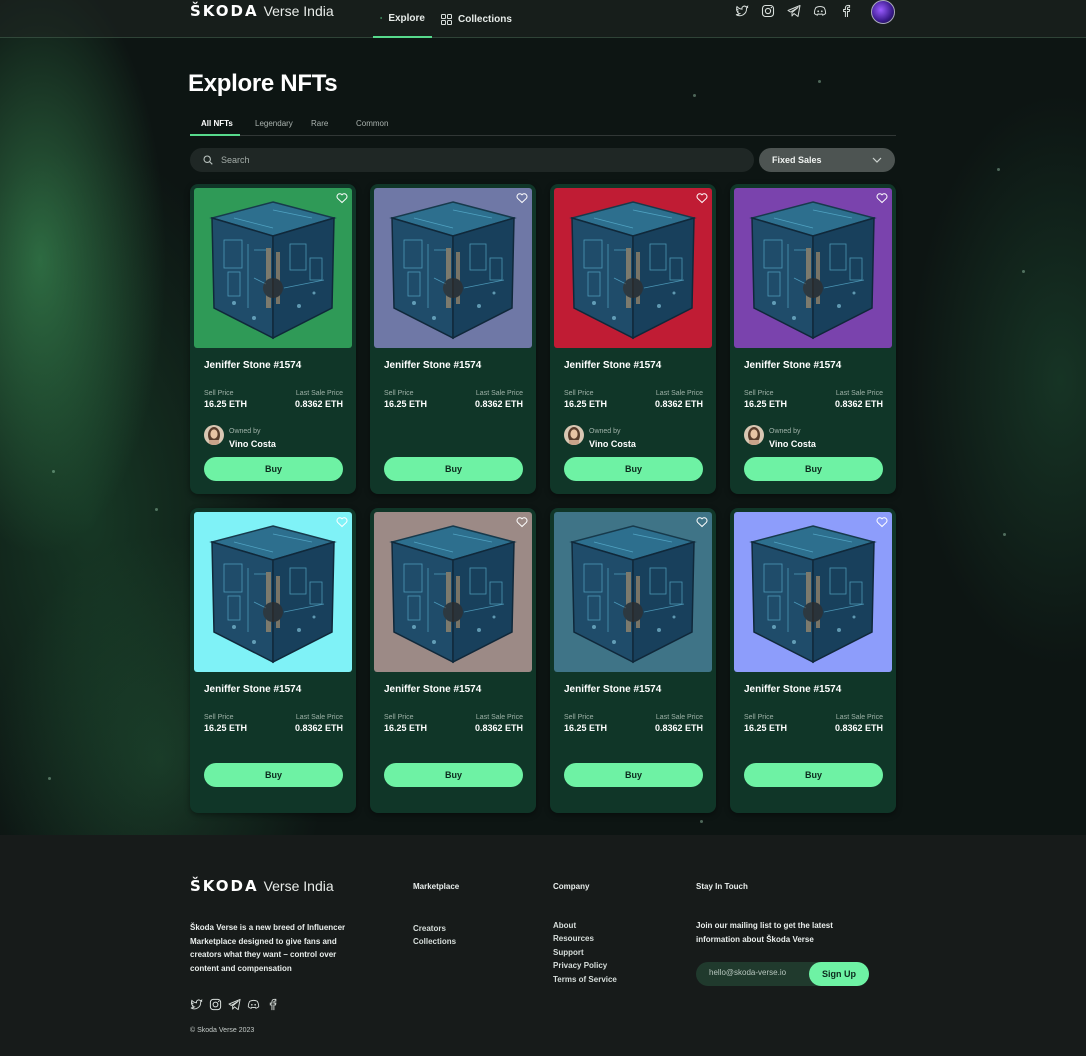 This screenshot has width=1086, height=1056. What do you see at coordinates (215, 123) in the screenshot?
I see `tab-all-nfts: All NFTs` at bounding box center [215, 123].